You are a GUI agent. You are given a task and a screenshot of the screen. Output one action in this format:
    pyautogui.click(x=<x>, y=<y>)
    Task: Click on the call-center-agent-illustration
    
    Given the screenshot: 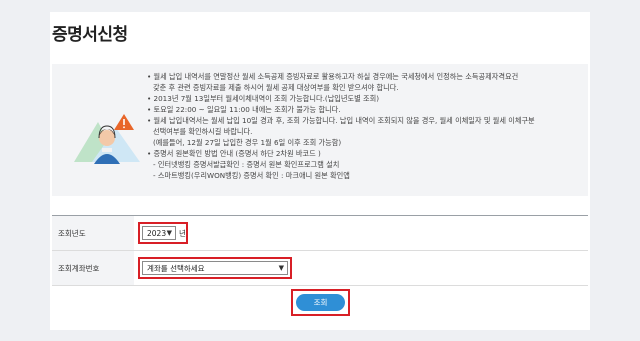 What is the action you would take?
    pyautogui.click(x=107, y=139)
    